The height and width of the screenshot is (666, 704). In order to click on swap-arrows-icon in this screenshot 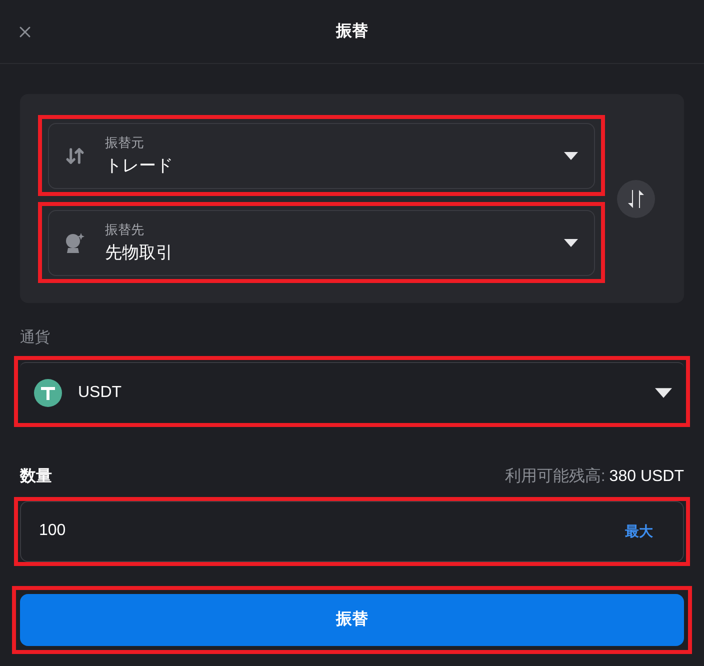, I will do `click(636, 199)`.